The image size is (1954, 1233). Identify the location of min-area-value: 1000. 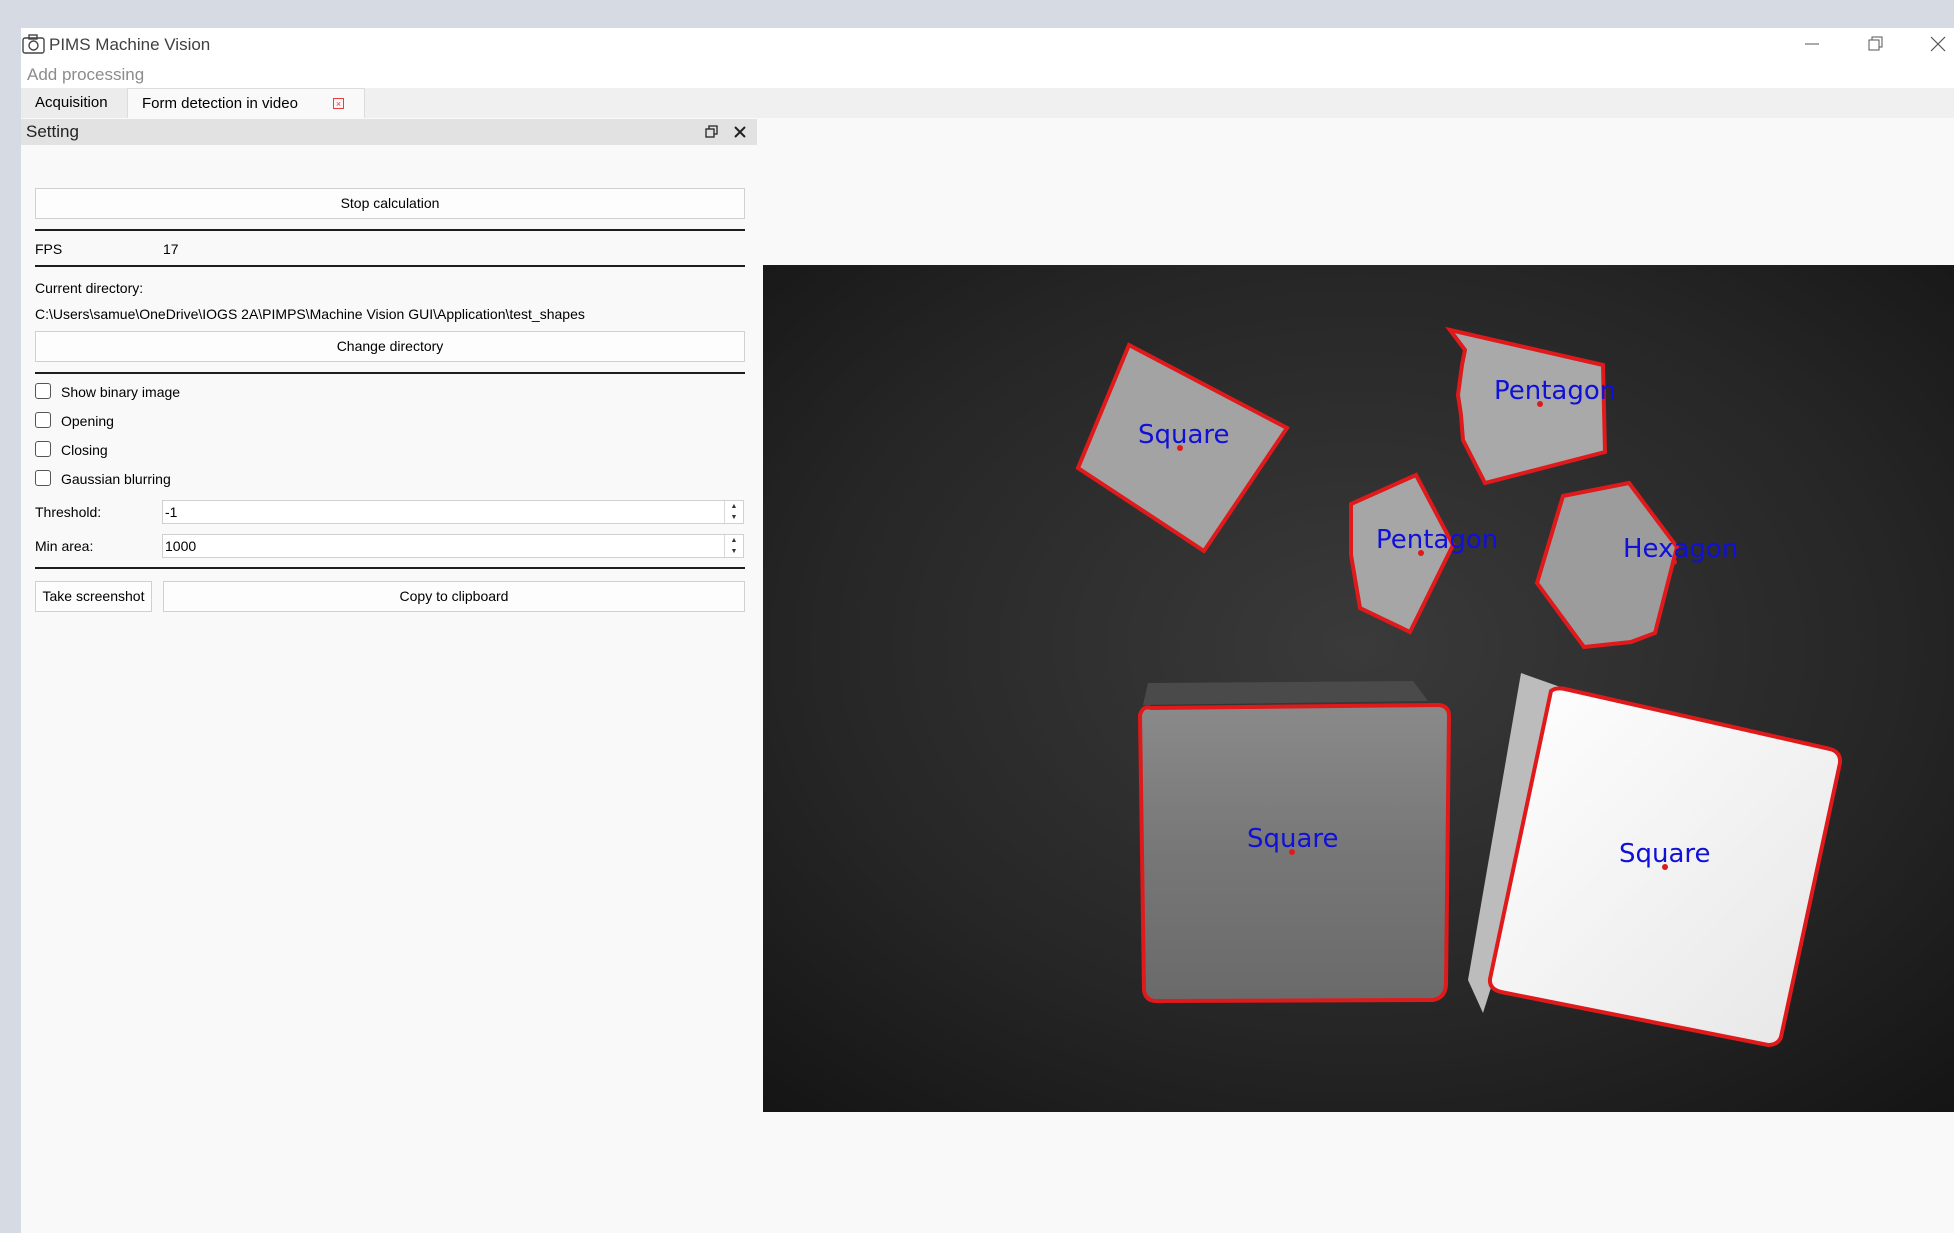
(180, 546).